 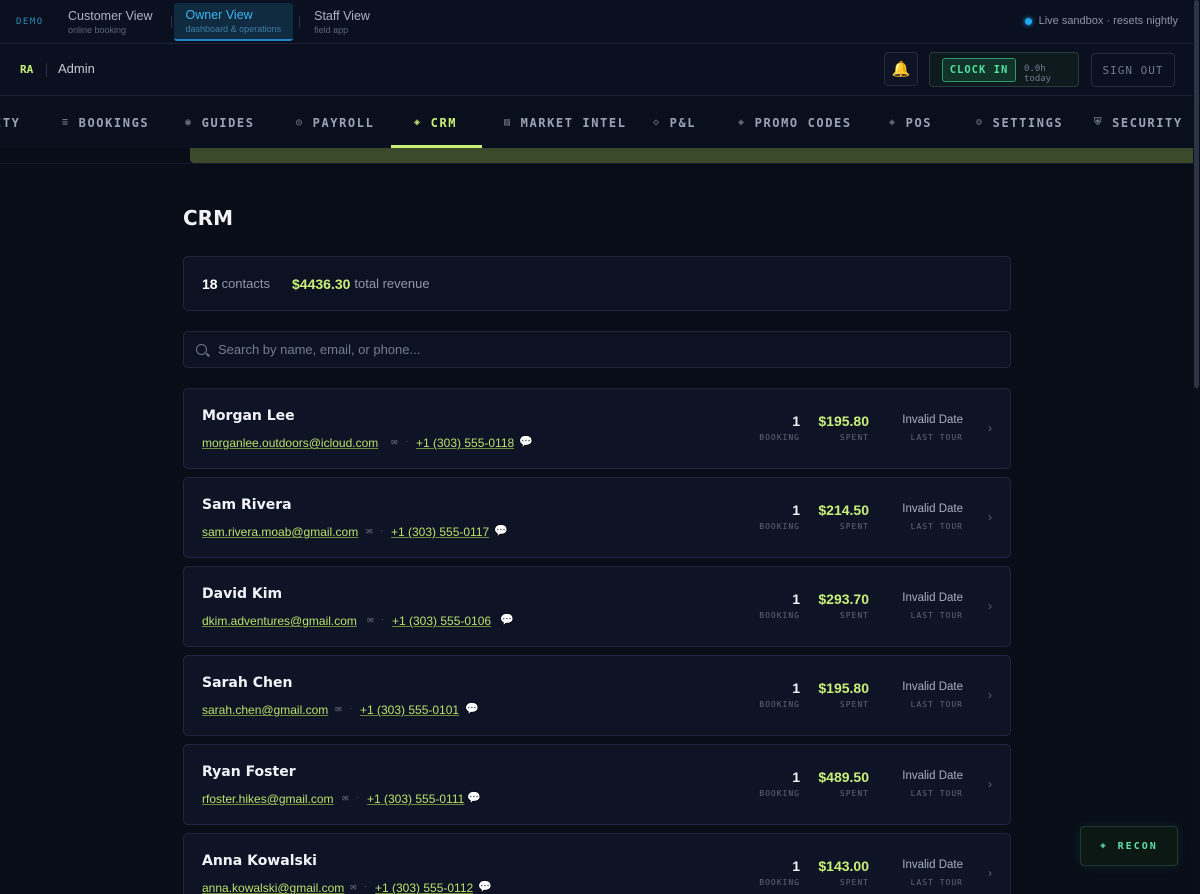 What do you see at coordinates (27, 69) in the screenshot?
I see `user-initials: RA` at bounding box center [27, 69].